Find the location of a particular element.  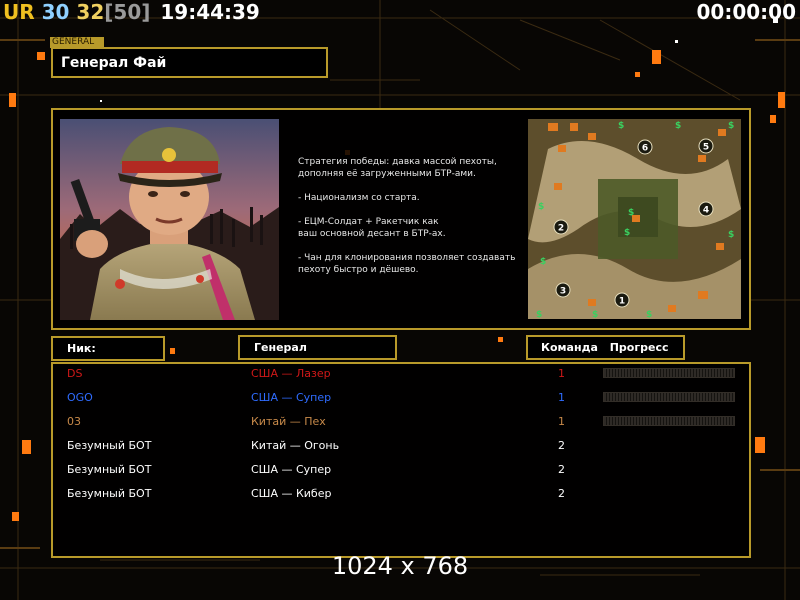

player-nick: DS is located at coordinates (75, 373).